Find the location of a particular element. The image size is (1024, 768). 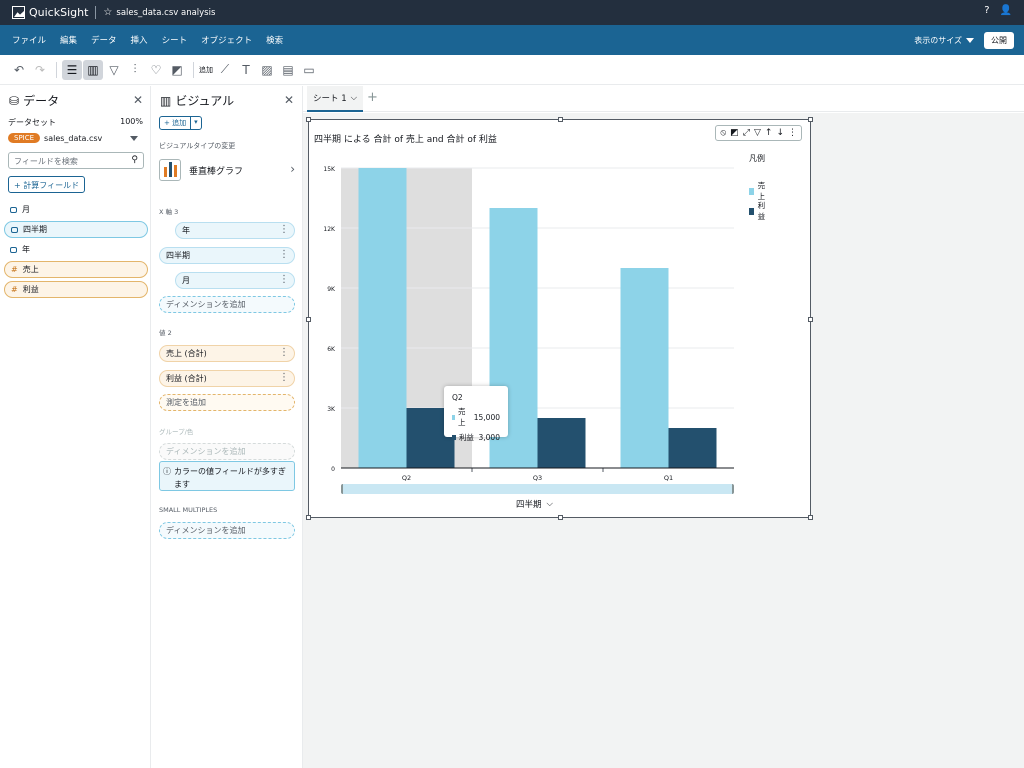

dataset-select: SPICE sales_data.csv is located at coordinates (76, 138).